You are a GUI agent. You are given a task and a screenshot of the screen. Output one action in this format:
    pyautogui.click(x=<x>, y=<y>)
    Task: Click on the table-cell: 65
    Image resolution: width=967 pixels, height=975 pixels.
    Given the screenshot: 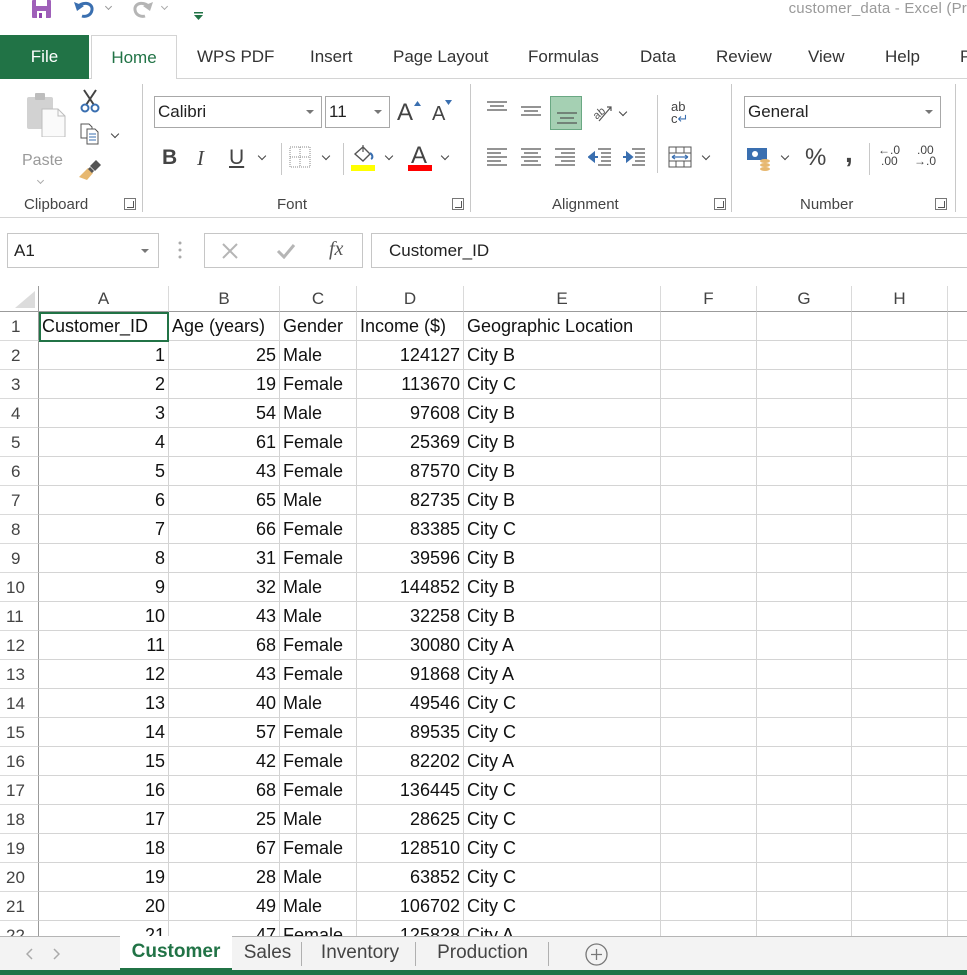 What is the action you would take?
    pyautogui.click(x=224, y=500)
    